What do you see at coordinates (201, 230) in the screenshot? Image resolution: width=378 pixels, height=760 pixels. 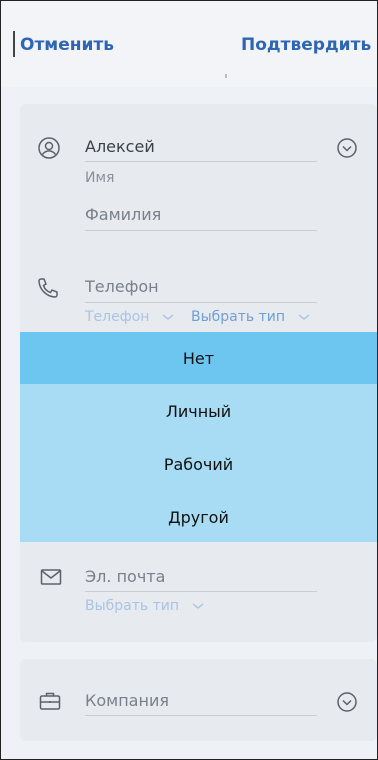 I see `last-name-underline` at bounding box center [201, 230].